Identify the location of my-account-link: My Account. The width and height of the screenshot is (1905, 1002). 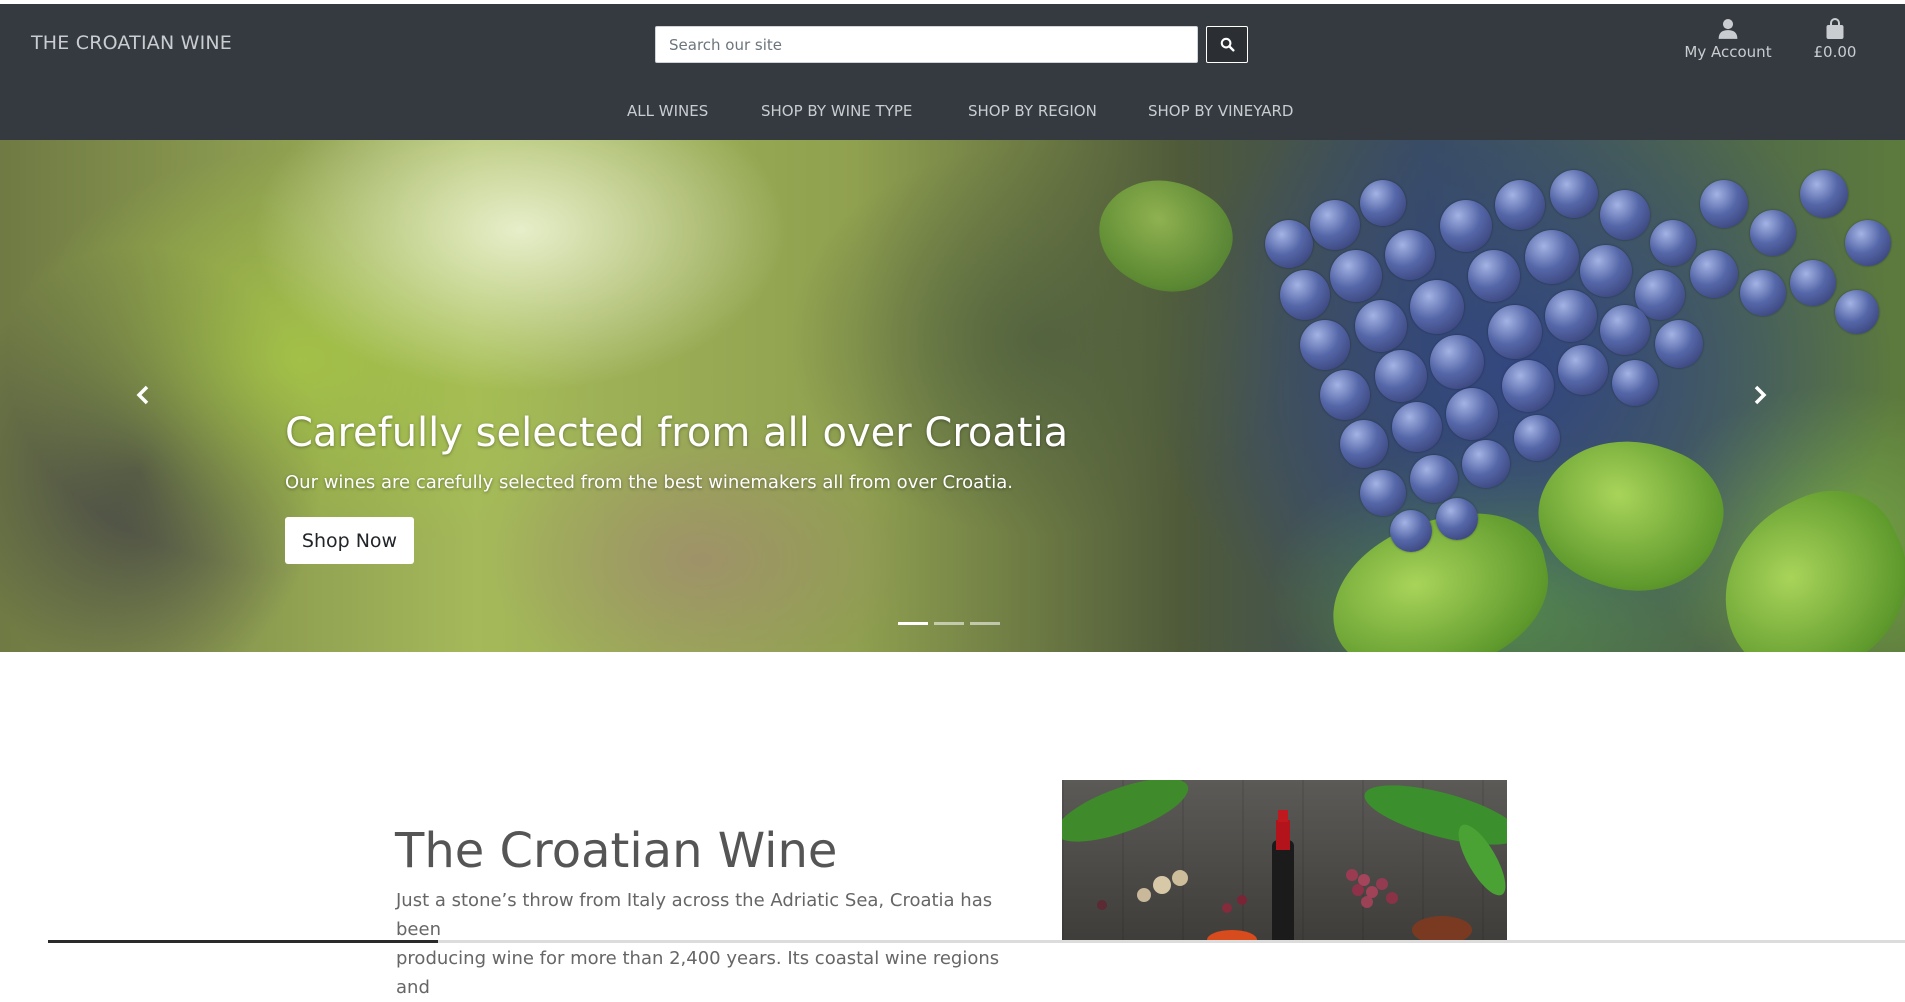
(1728, 38).